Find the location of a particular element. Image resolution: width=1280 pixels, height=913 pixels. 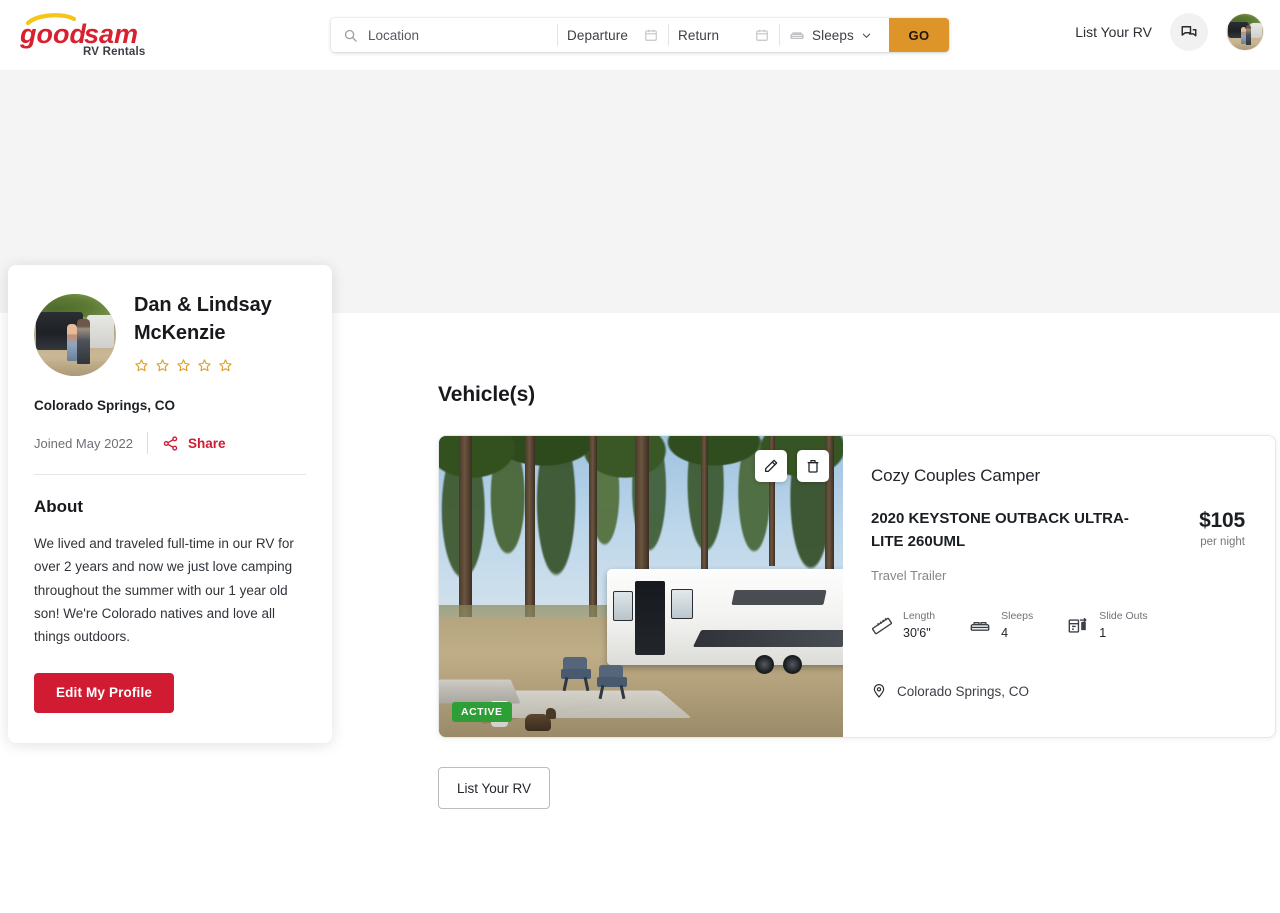

vehicle-price: $105 is located at coordinates (1222, 520).